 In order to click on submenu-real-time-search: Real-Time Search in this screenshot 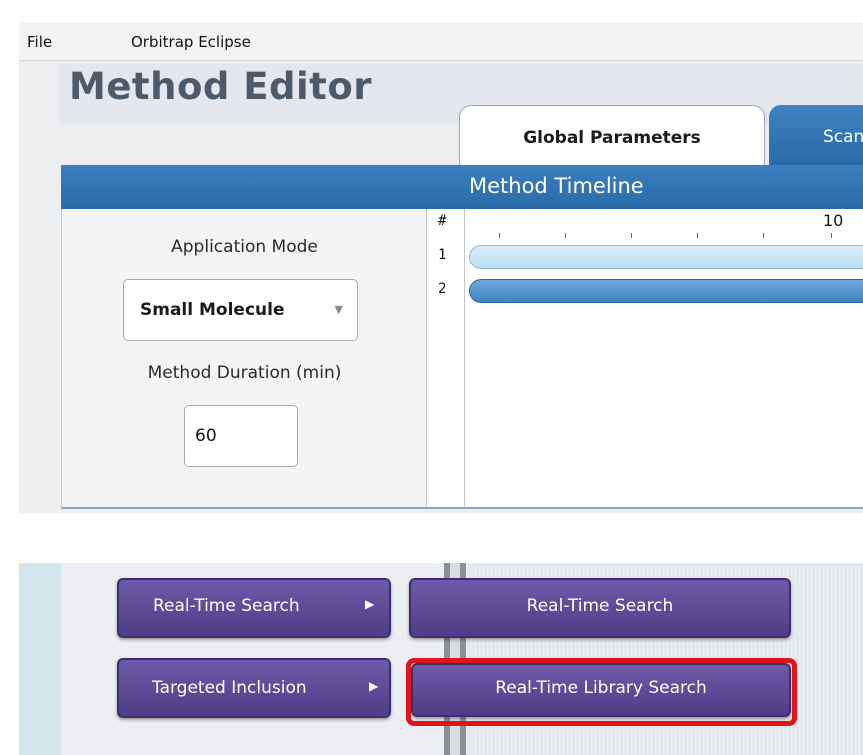, I will do `click(600, 608)`.